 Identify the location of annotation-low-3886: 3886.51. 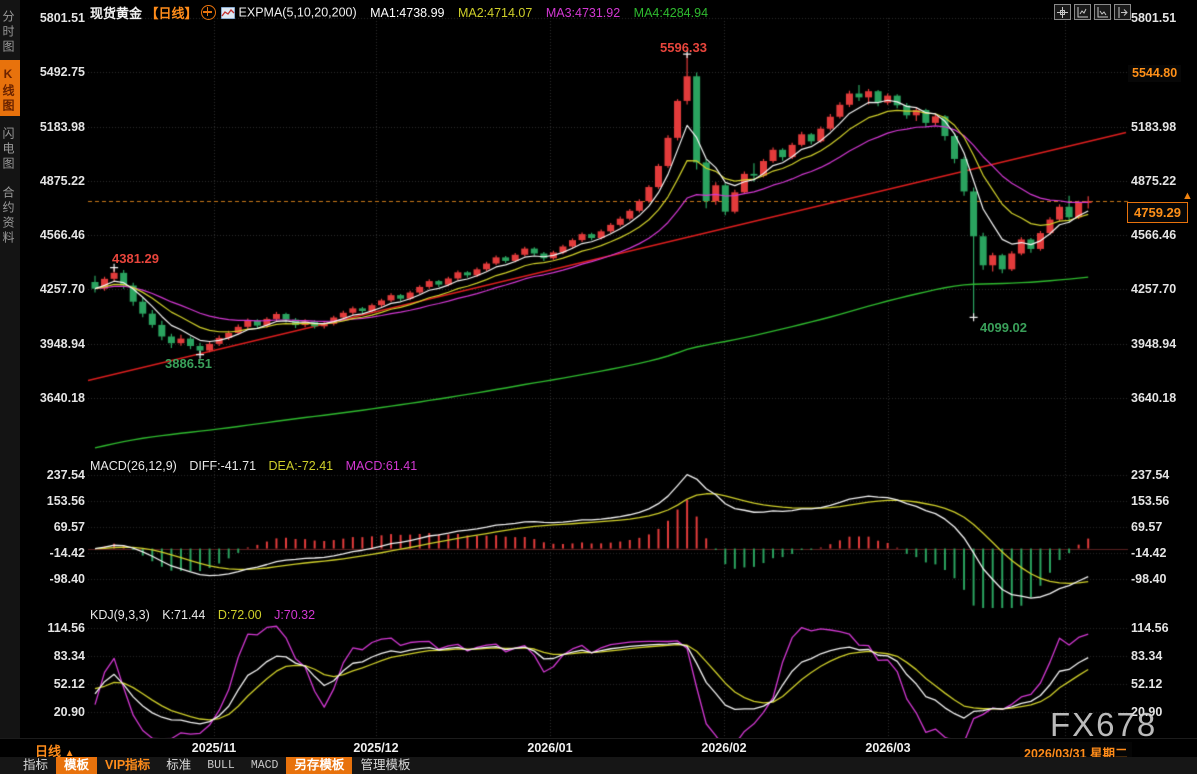
(188, 363).